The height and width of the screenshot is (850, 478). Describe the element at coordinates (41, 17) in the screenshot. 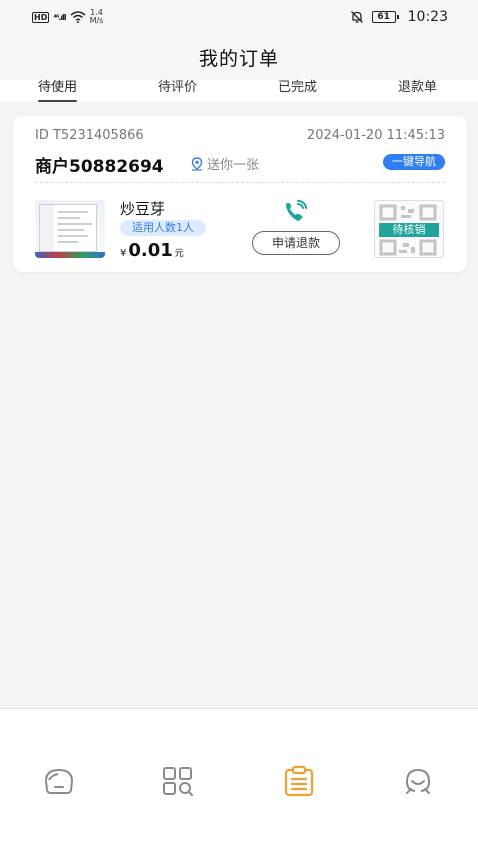

I see `hd-indicator: HD` at that location.